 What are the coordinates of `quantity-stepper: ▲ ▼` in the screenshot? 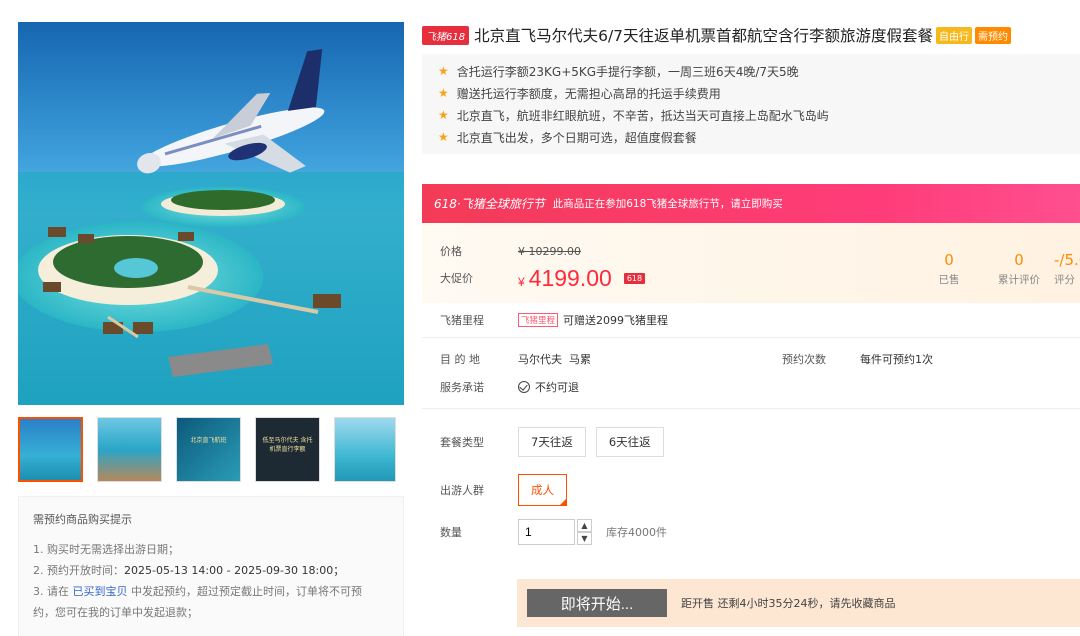 It's located at (555, 532).